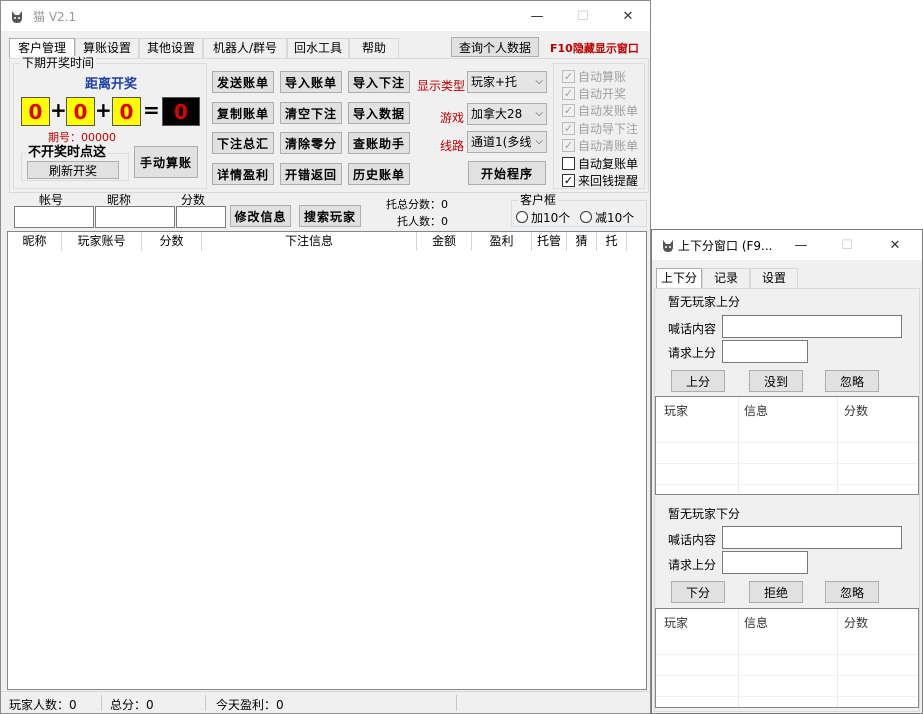 The height and width of the screenshot is (714, 923). What do you see at coordinates (774, 278) in the screenshot?
I see `tab-settings: 设置` at bounding box center [774, 278].